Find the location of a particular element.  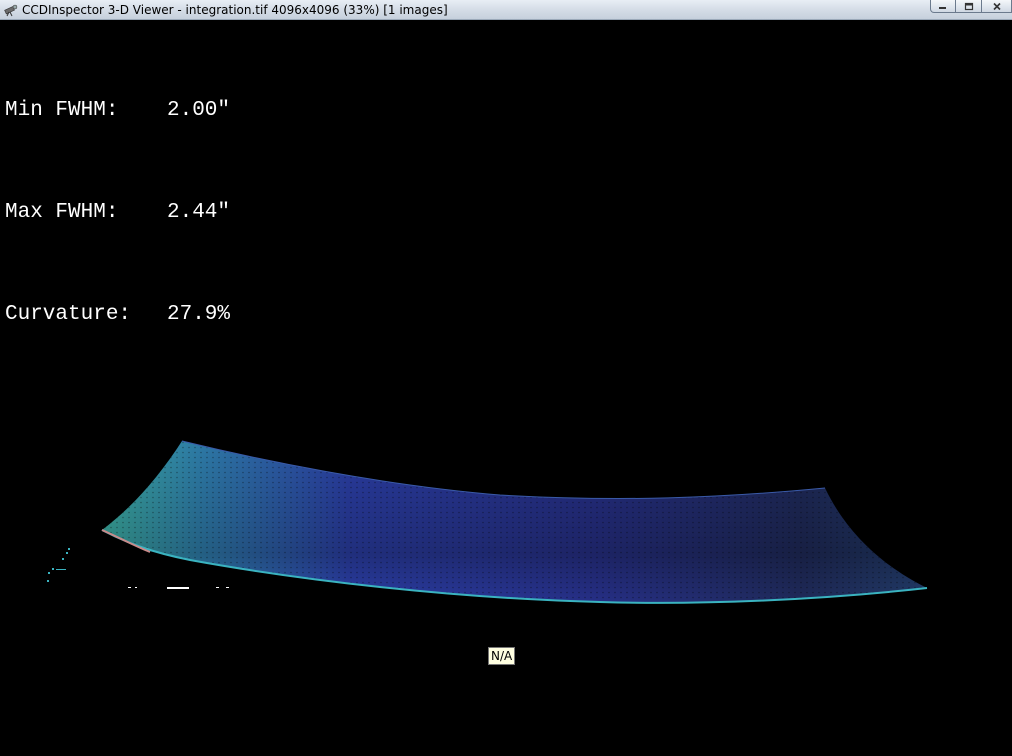

axis-fragments is located at coordinates (178, 588).